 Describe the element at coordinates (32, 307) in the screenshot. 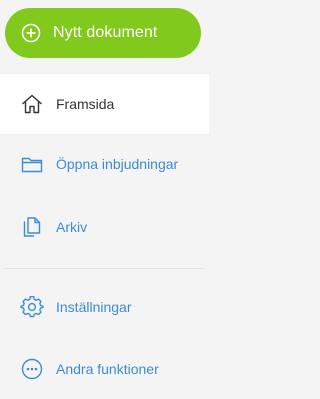

I see `gear-icon` at that location.